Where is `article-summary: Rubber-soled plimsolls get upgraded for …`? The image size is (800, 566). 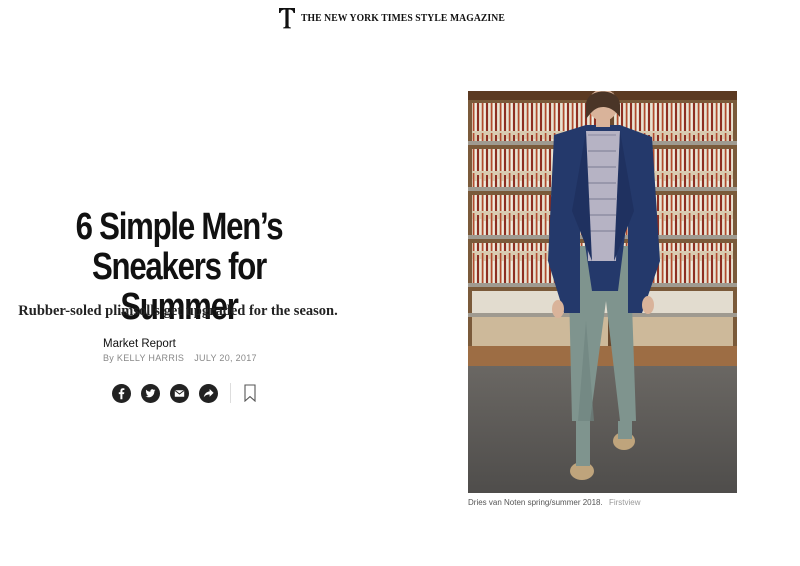 article-summary: Rubber-soled plimsolls get upgraded for … is located at coordinates (178, 311).